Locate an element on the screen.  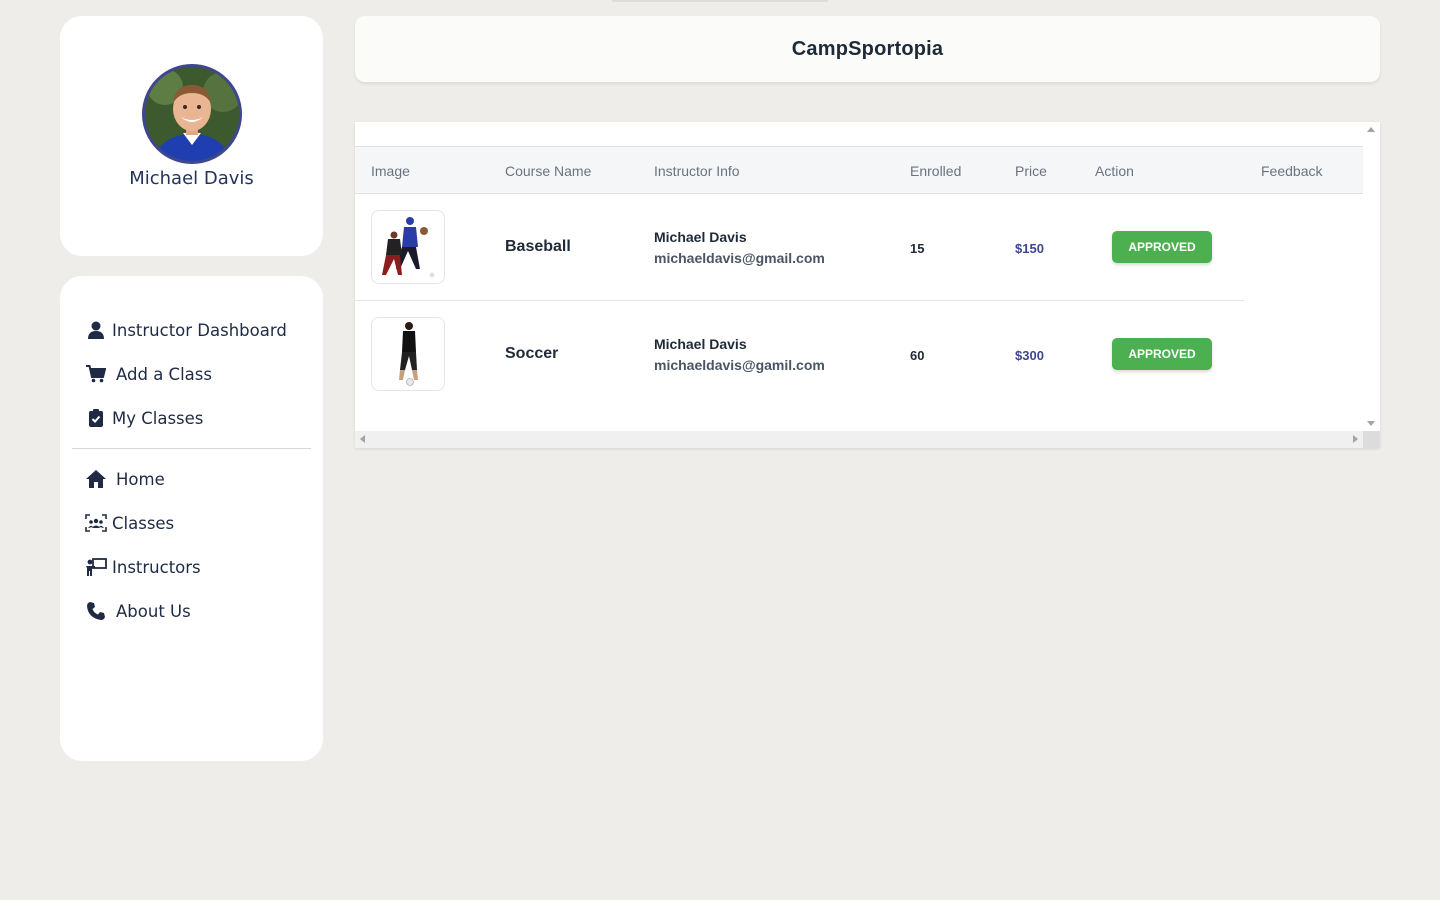
sidebar-item-label: Instructors is located at coordinates (156, 567).